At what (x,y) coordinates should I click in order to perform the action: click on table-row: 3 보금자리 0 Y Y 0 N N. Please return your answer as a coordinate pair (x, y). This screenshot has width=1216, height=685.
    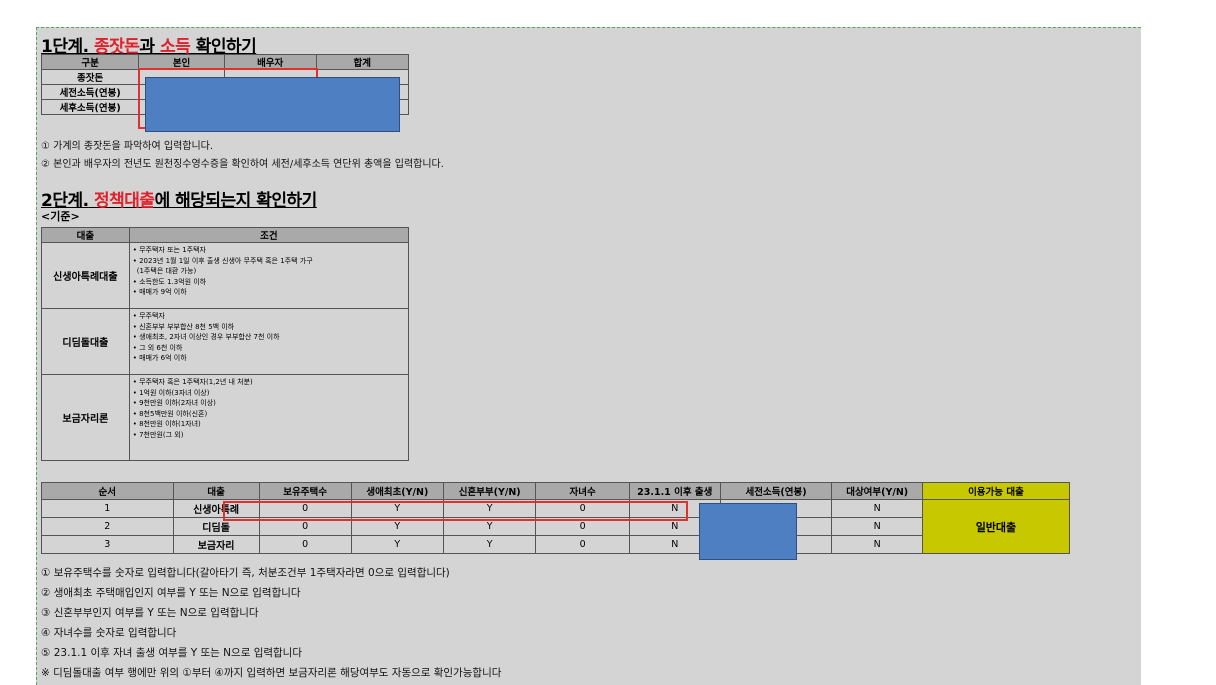
    Looking at the image, I should click on (555, 544).